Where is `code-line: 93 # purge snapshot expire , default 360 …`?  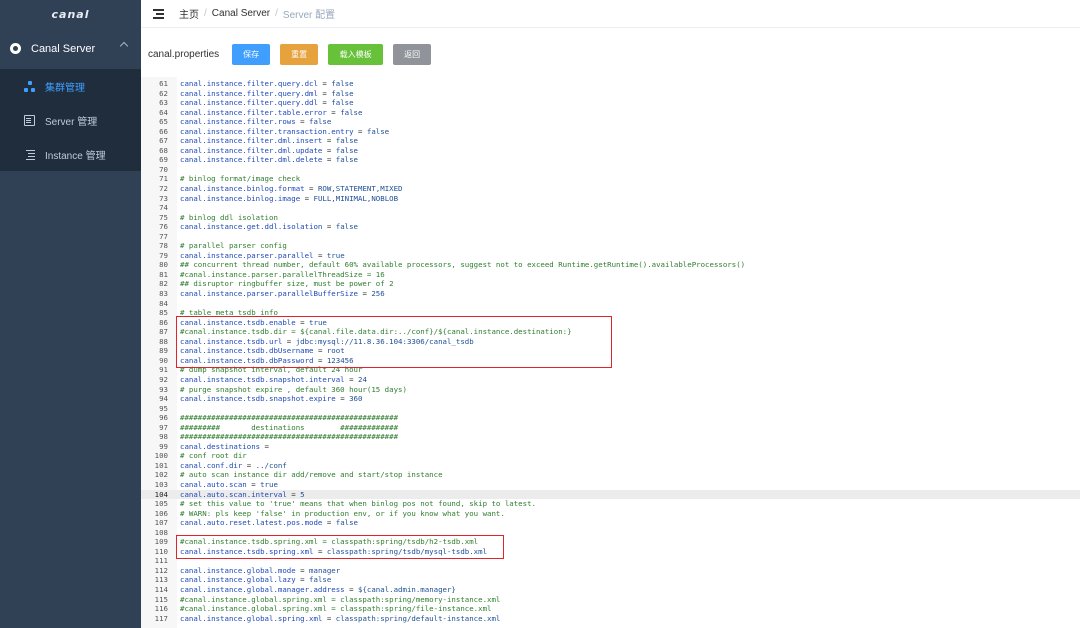 code-line: 93 # purge snapshot expire , default 360 … is located at coordinates (610, 390).